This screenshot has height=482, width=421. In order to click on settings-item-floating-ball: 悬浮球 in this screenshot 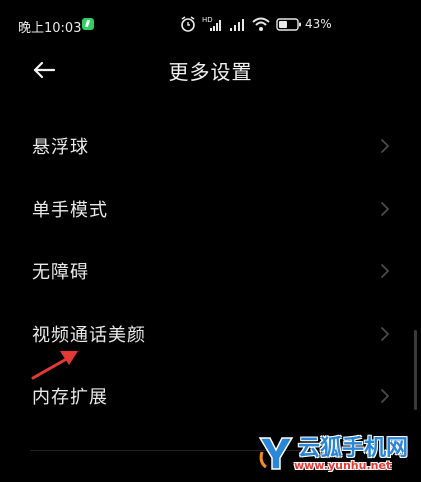, I will do `click(210, 146)`.